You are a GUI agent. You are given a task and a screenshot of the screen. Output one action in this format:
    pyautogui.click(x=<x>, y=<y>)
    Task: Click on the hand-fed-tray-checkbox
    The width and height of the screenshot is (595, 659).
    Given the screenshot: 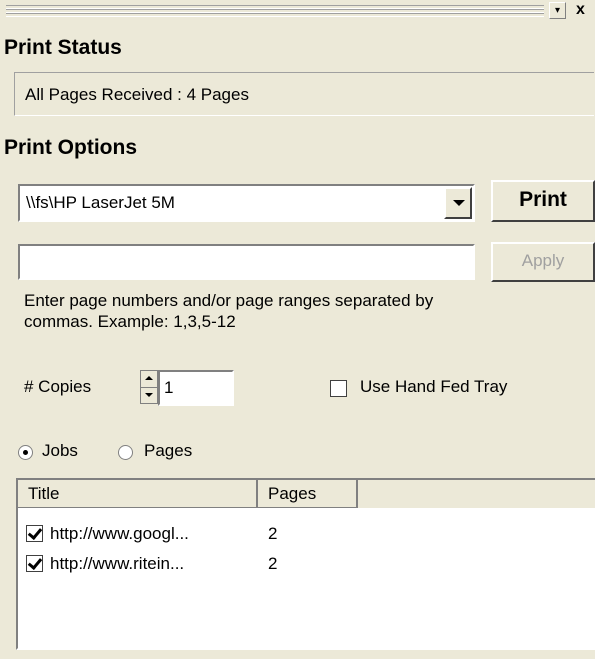 What is the action you would take?
    pyautogui.click(x=338, y=388)
    